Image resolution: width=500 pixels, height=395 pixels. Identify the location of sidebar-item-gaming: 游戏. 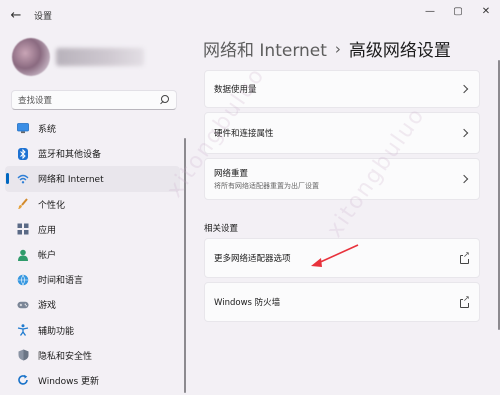
(92, 304).